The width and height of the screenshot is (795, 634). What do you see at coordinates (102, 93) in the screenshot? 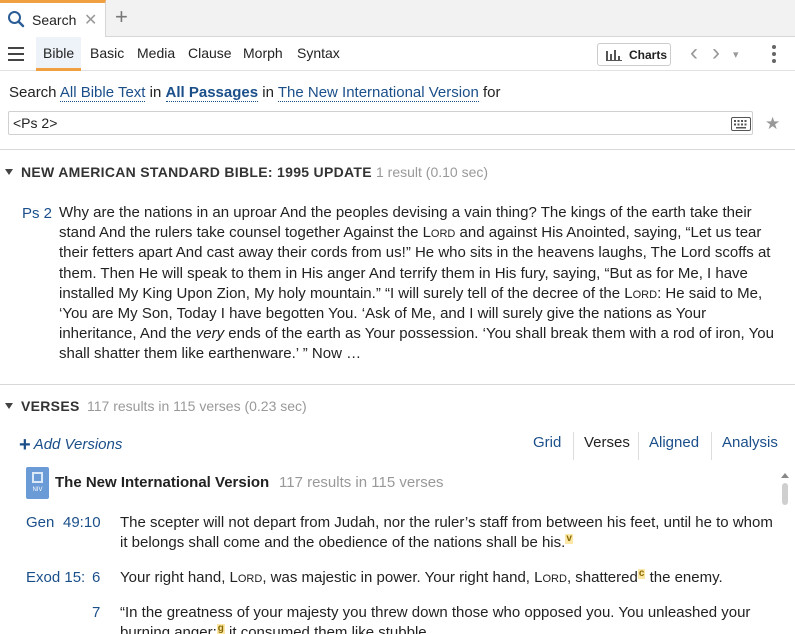
I see `search-scope-link: All Bible Text` at bounding box center [102, 93].